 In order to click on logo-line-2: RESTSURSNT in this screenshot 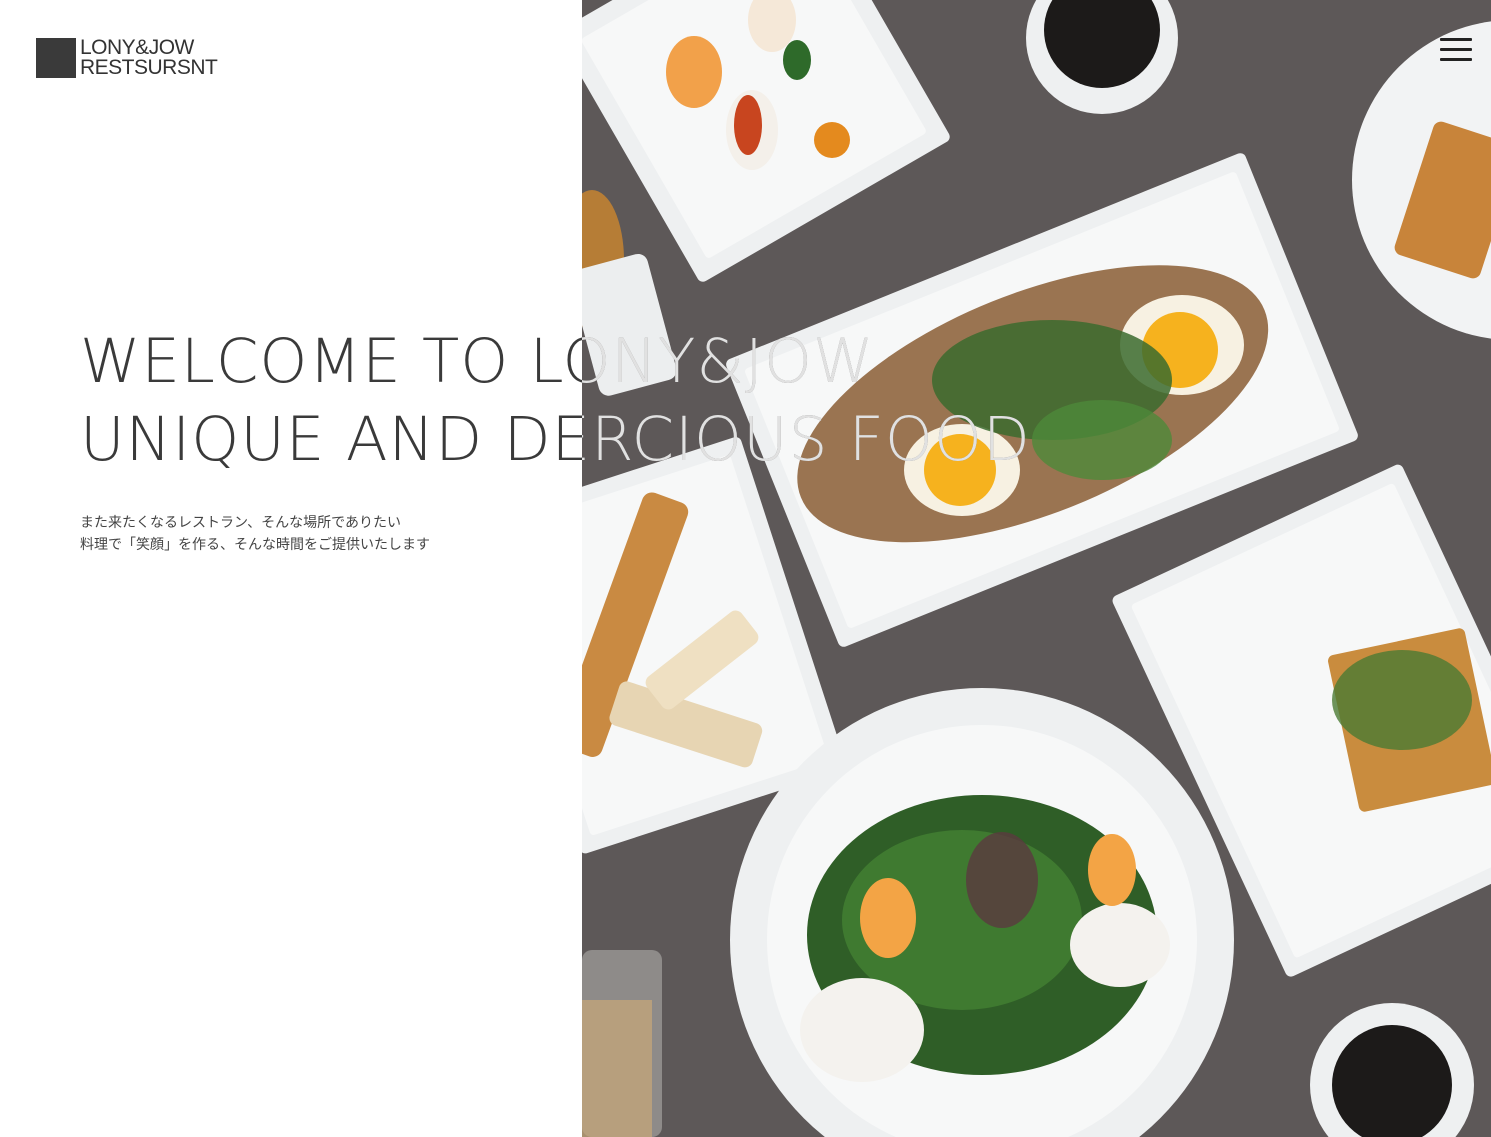, I will do `click(149, 67)`.